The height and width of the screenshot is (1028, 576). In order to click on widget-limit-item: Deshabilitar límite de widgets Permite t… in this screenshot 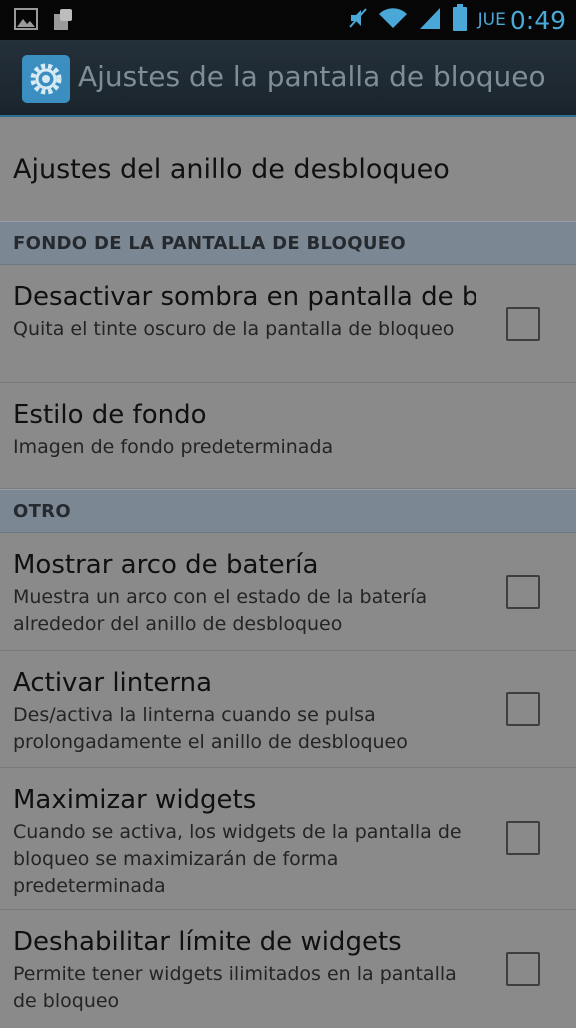, I will do `click(288, 969)`.